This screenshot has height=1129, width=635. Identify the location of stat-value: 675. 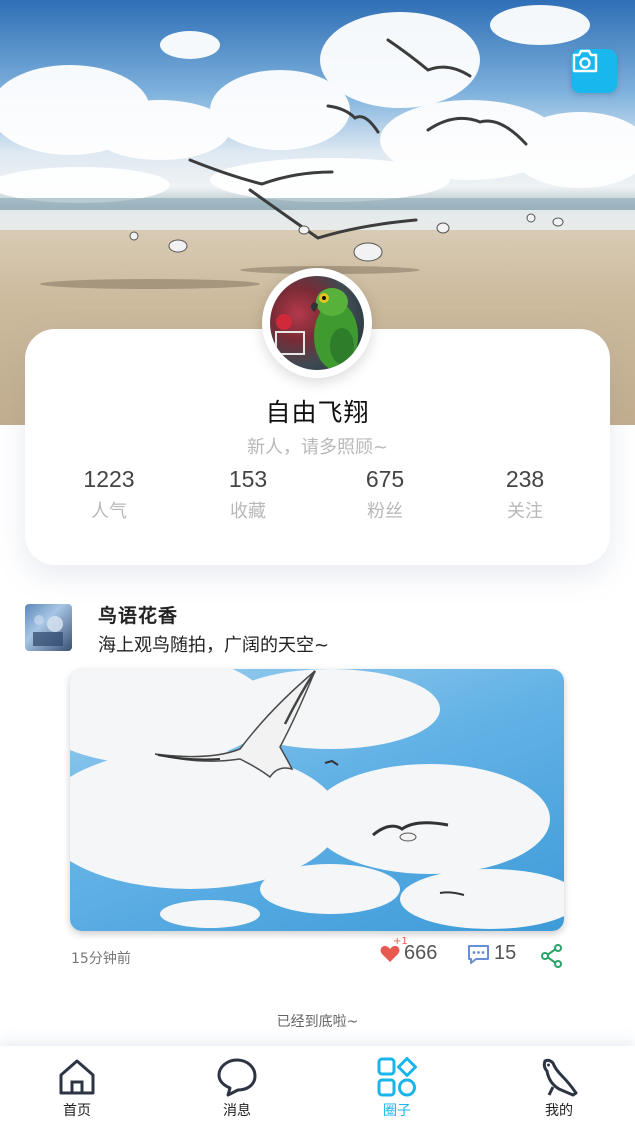
(385, 479).